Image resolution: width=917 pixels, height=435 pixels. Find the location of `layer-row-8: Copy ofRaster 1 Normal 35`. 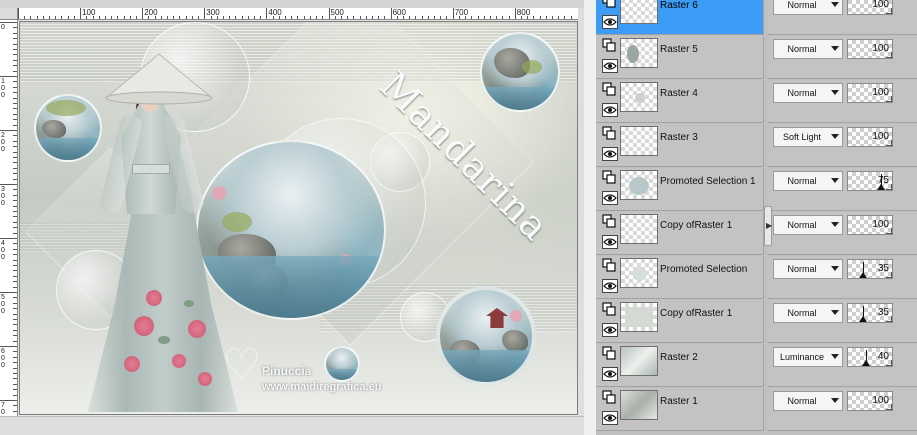

layer-row-8: Copy ofRaster 1 Normal 35 is located at coordinates (756, 322).